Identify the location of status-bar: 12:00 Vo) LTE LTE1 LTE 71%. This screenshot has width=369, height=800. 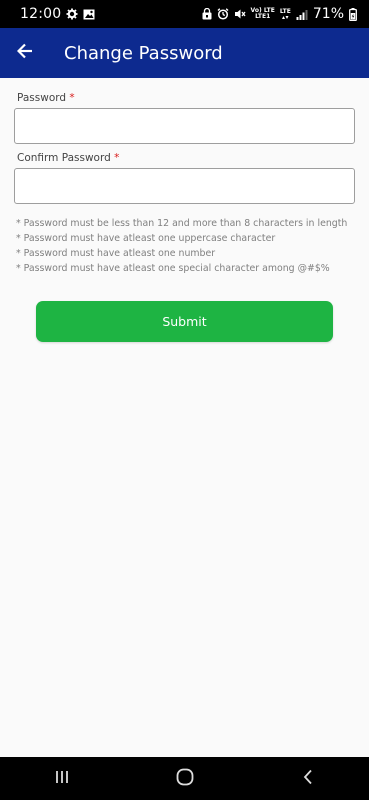
(184, 14).